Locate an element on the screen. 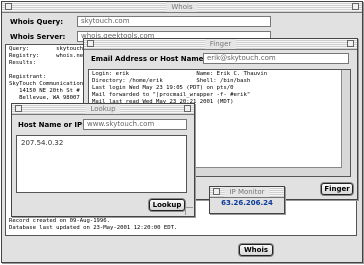 The height and width of the screenshot is (265, 364). lookup-button: Lookup is located at coordinates (167, 205).